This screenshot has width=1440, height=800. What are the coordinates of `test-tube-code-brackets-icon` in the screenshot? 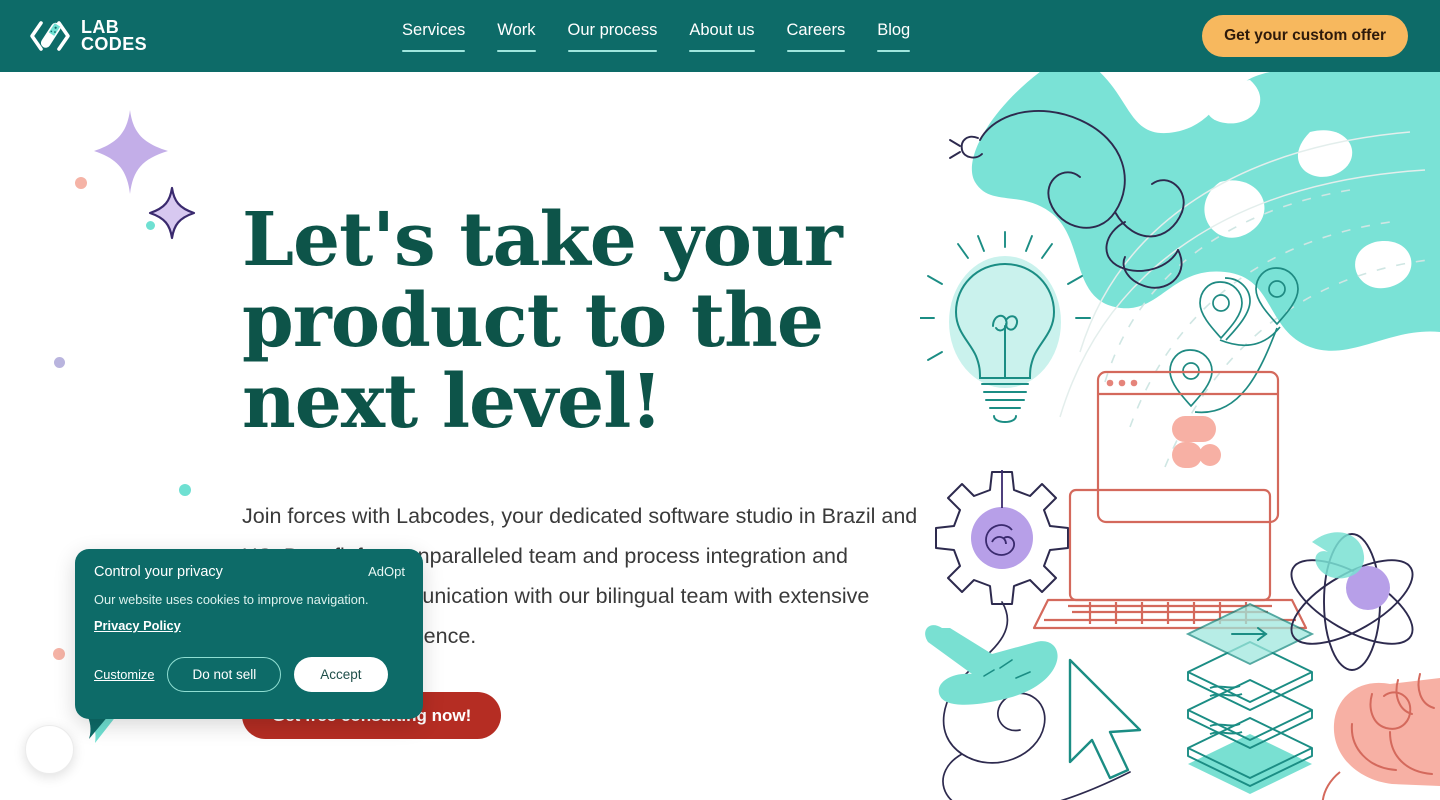 It's located at (50, 36).